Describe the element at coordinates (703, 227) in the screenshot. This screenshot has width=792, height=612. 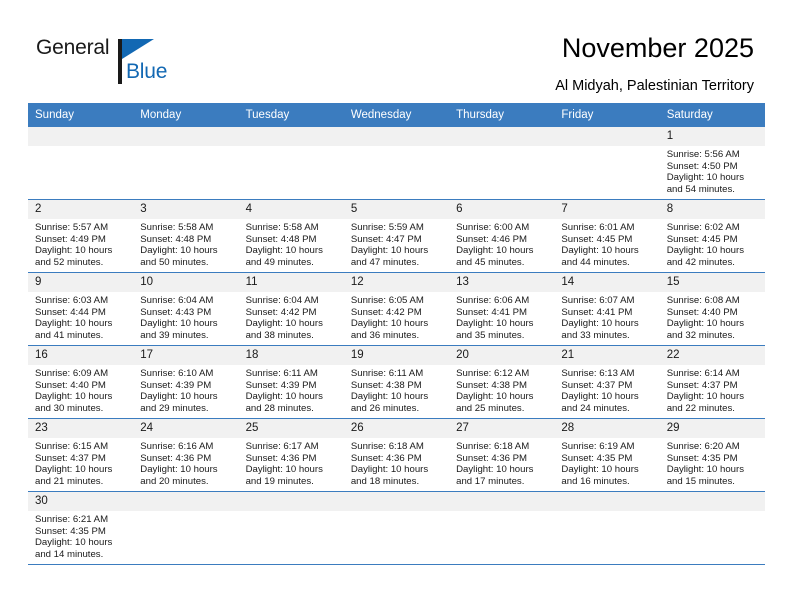
I see `sunrise-text: Sunrise: 6:02 AM` at that location.